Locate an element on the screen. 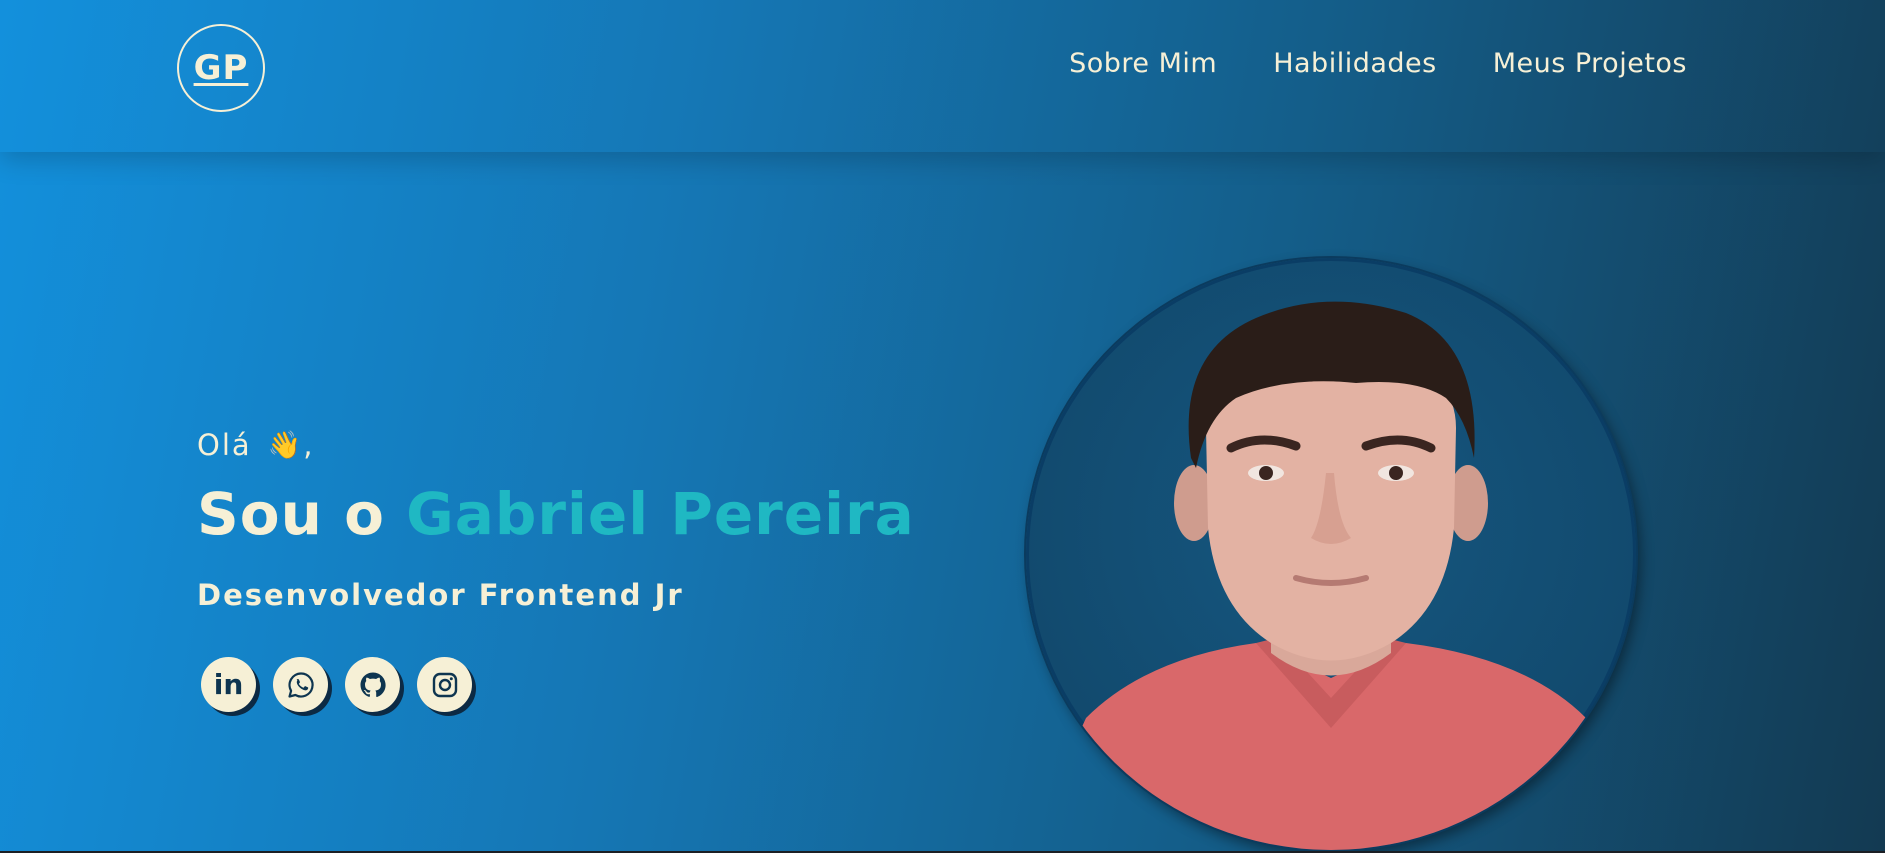 The width and height of the screenshot is (1885, 853). whatsapp-link is located at coordinates (300, 684).